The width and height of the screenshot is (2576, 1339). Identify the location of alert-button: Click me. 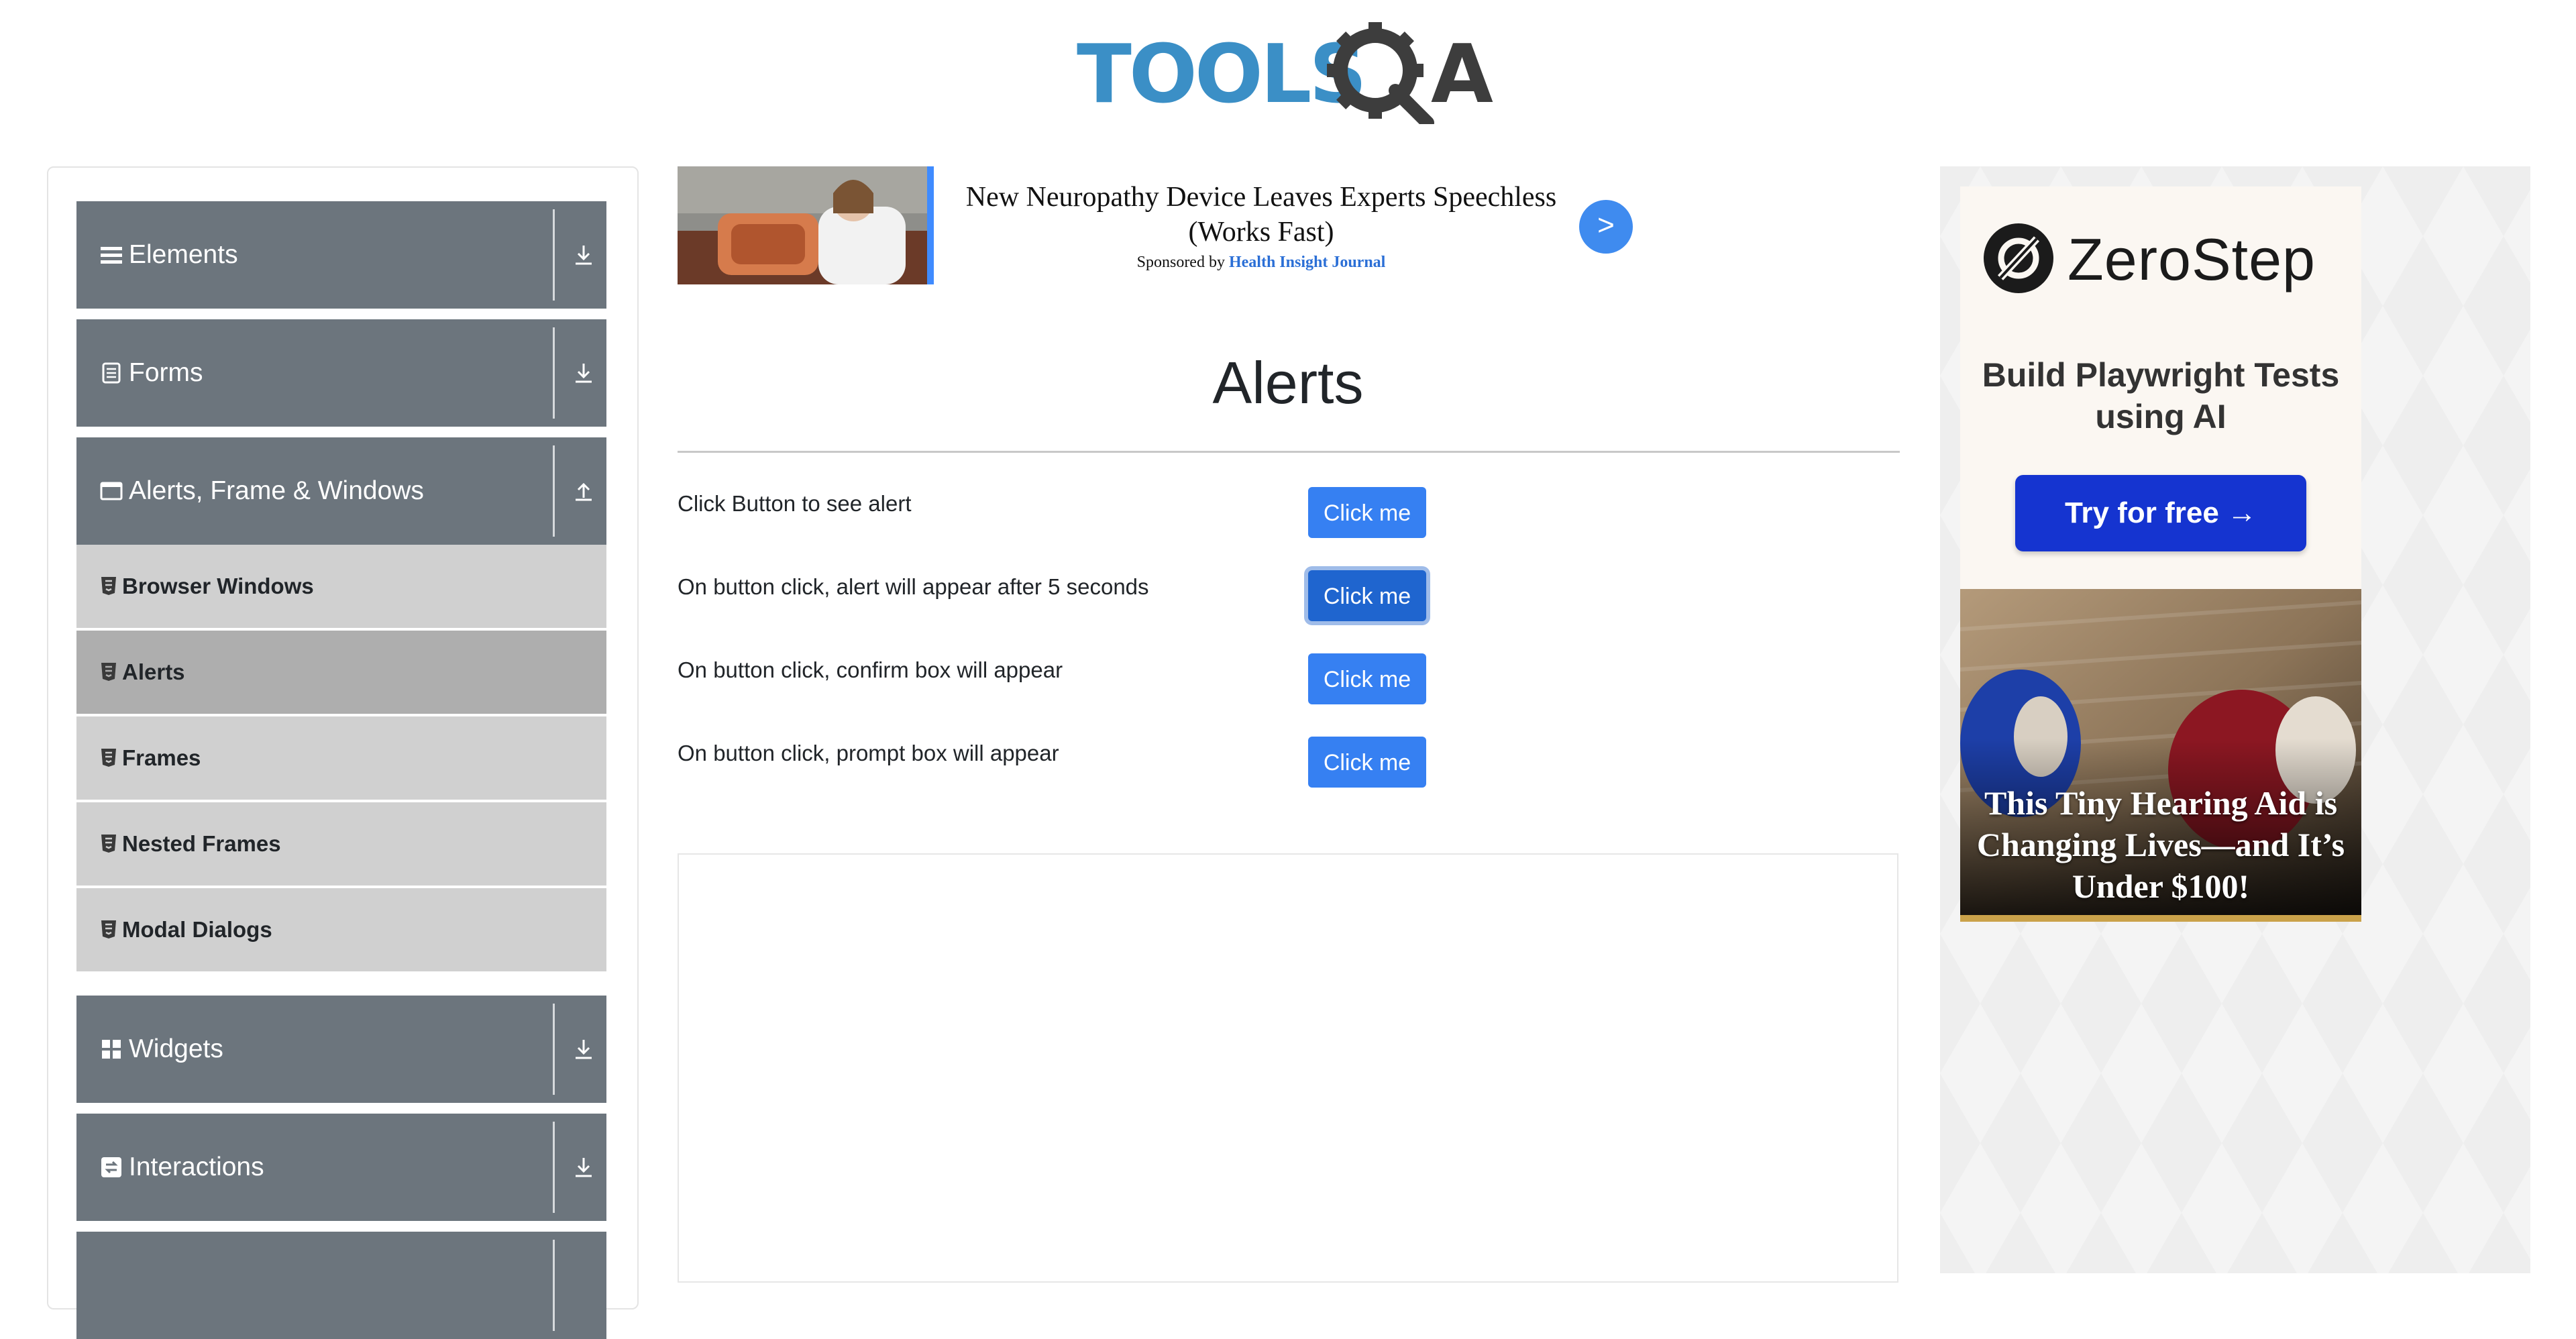
(1367, 512).